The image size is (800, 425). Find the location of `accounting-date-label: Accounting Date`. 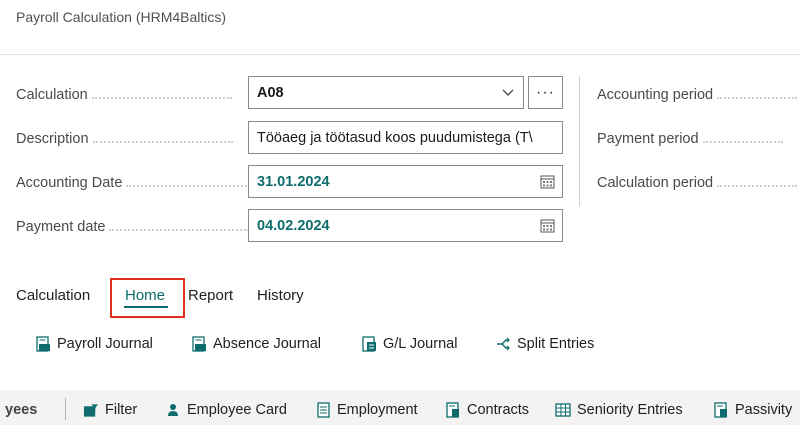

accounting-date-label: Accounting Date is located at coordinates (141, 183).